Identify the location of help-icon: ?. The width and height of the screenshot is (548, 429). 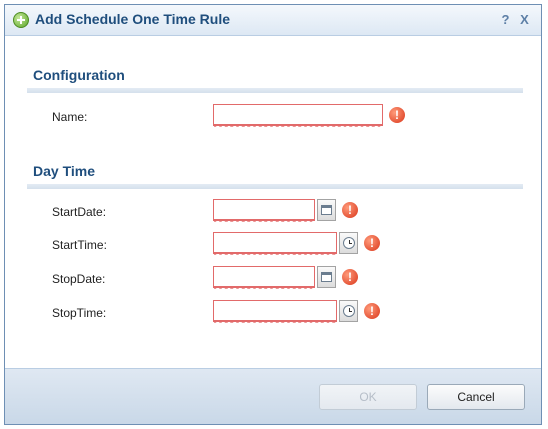
(505, 19).